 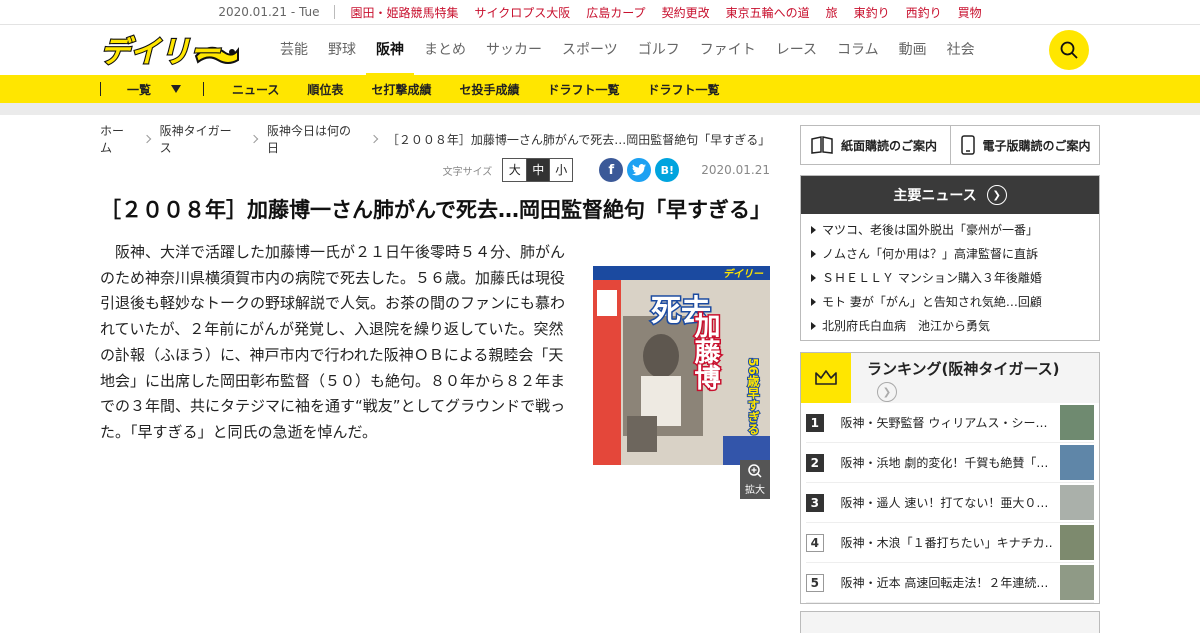 I want to click on rank-number: 1, so click(x=815, y=422).